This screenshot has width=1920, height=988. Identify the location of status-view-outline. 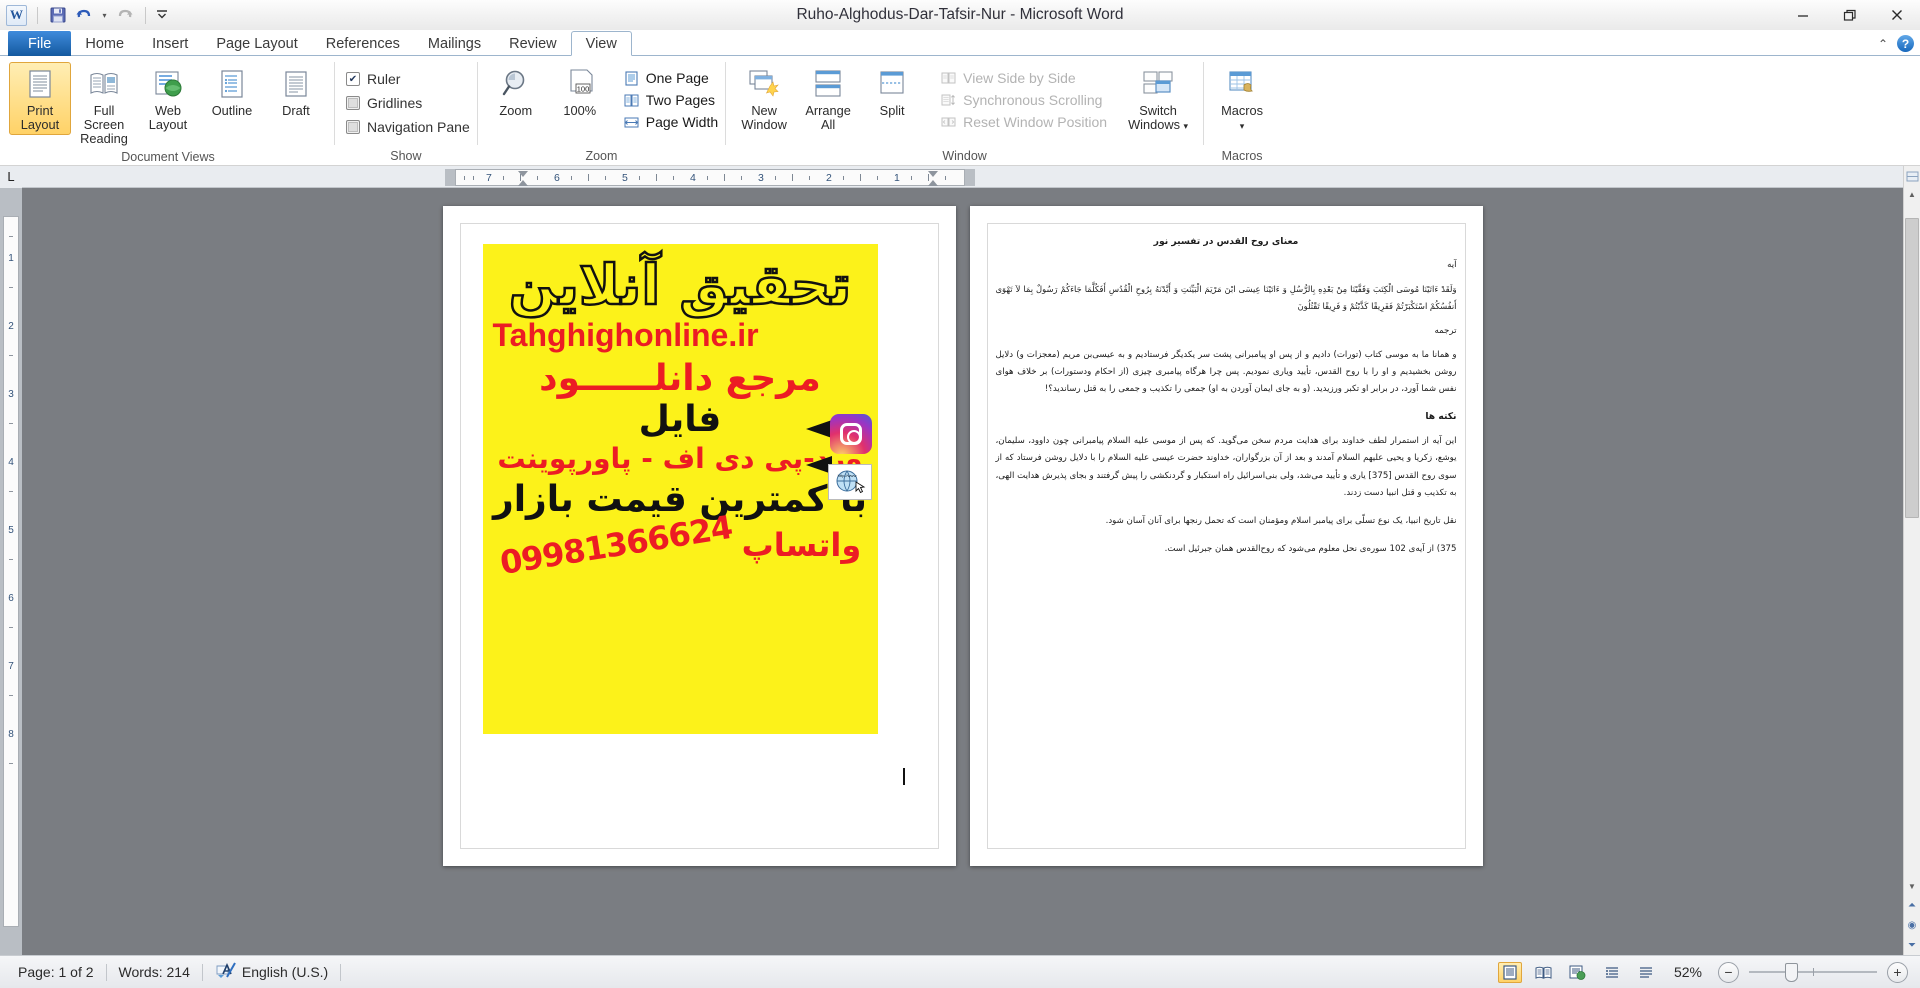
(1612, 972).